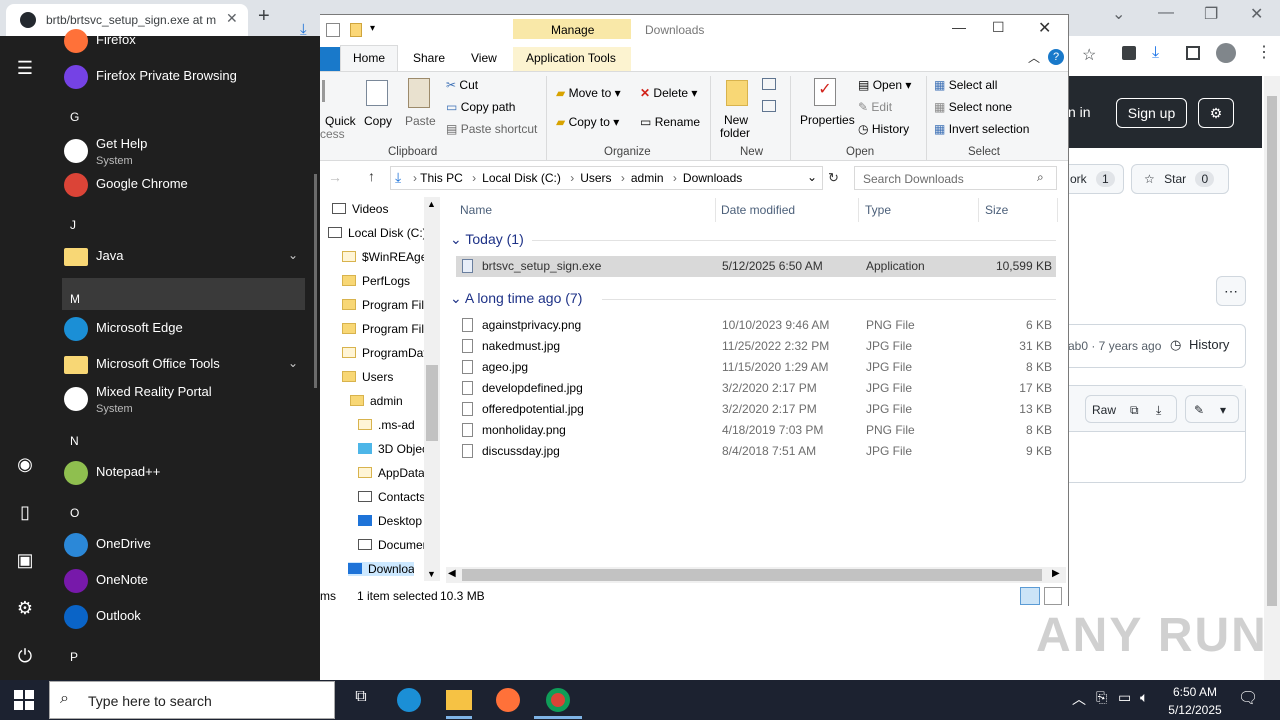 Image resolution: width=1280 pixels, height=720 pixels. Describe the element at coordinates (391, 545) in the screenshot. I see `nav-item-documents: Documents` at that location.